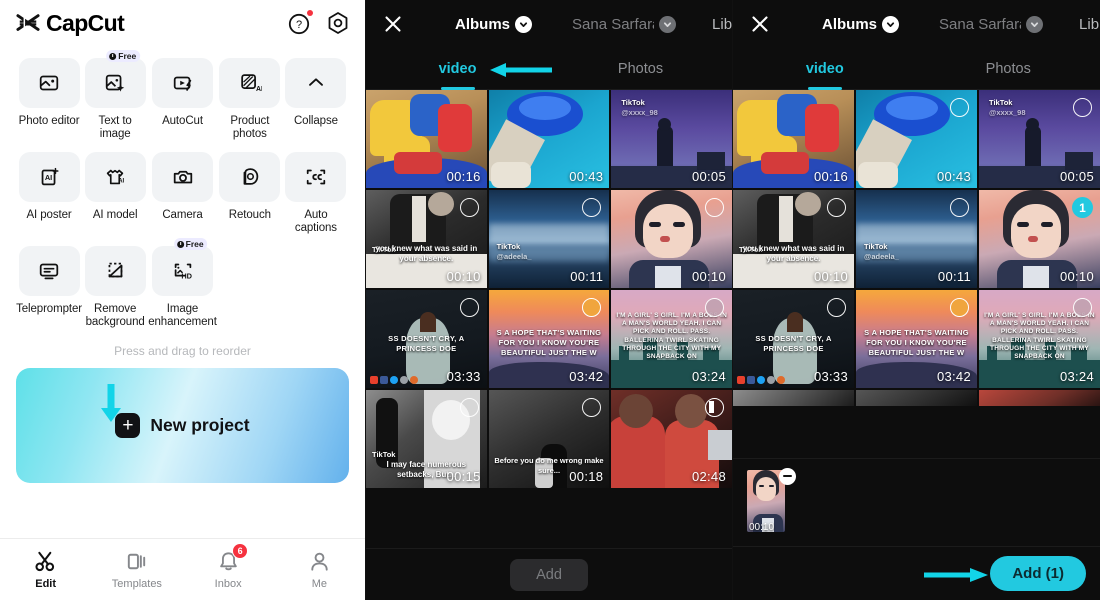  What do you see at coordinates (671, 239) in the screenshot?
I see `clip-item: 00:10` at bounding box center [671, 239].